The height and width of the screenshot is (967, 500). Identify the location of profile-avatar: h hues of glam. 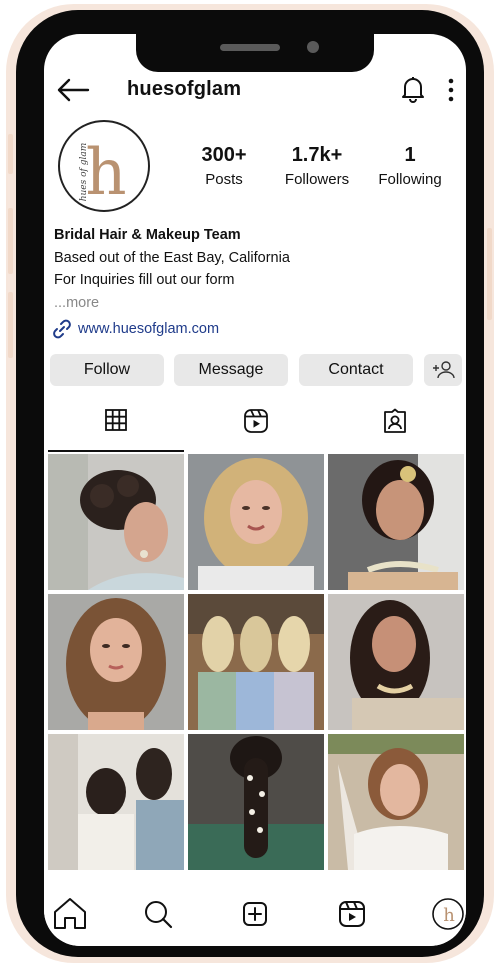
(104, 166).